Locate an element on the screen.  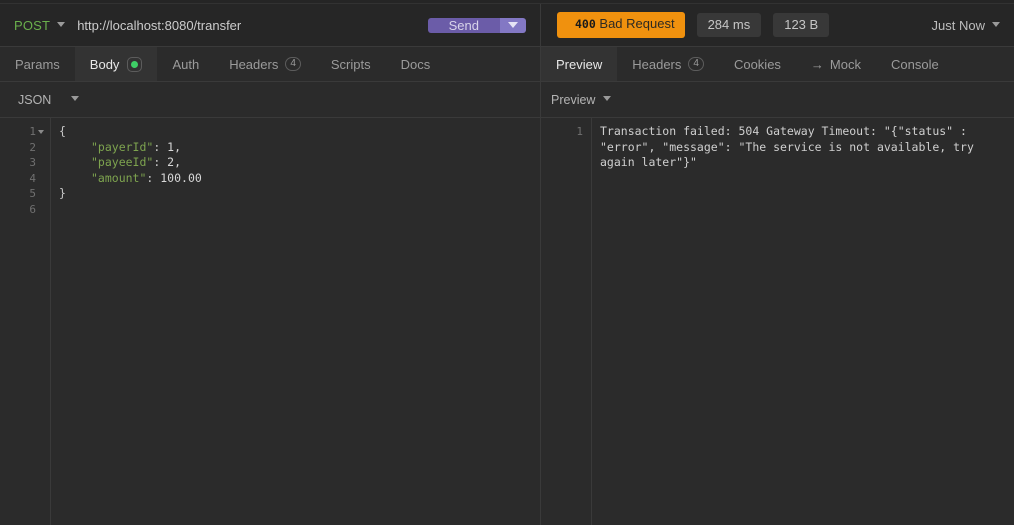
preview-mode-bar: Preview is located at coordinates (777, 99).